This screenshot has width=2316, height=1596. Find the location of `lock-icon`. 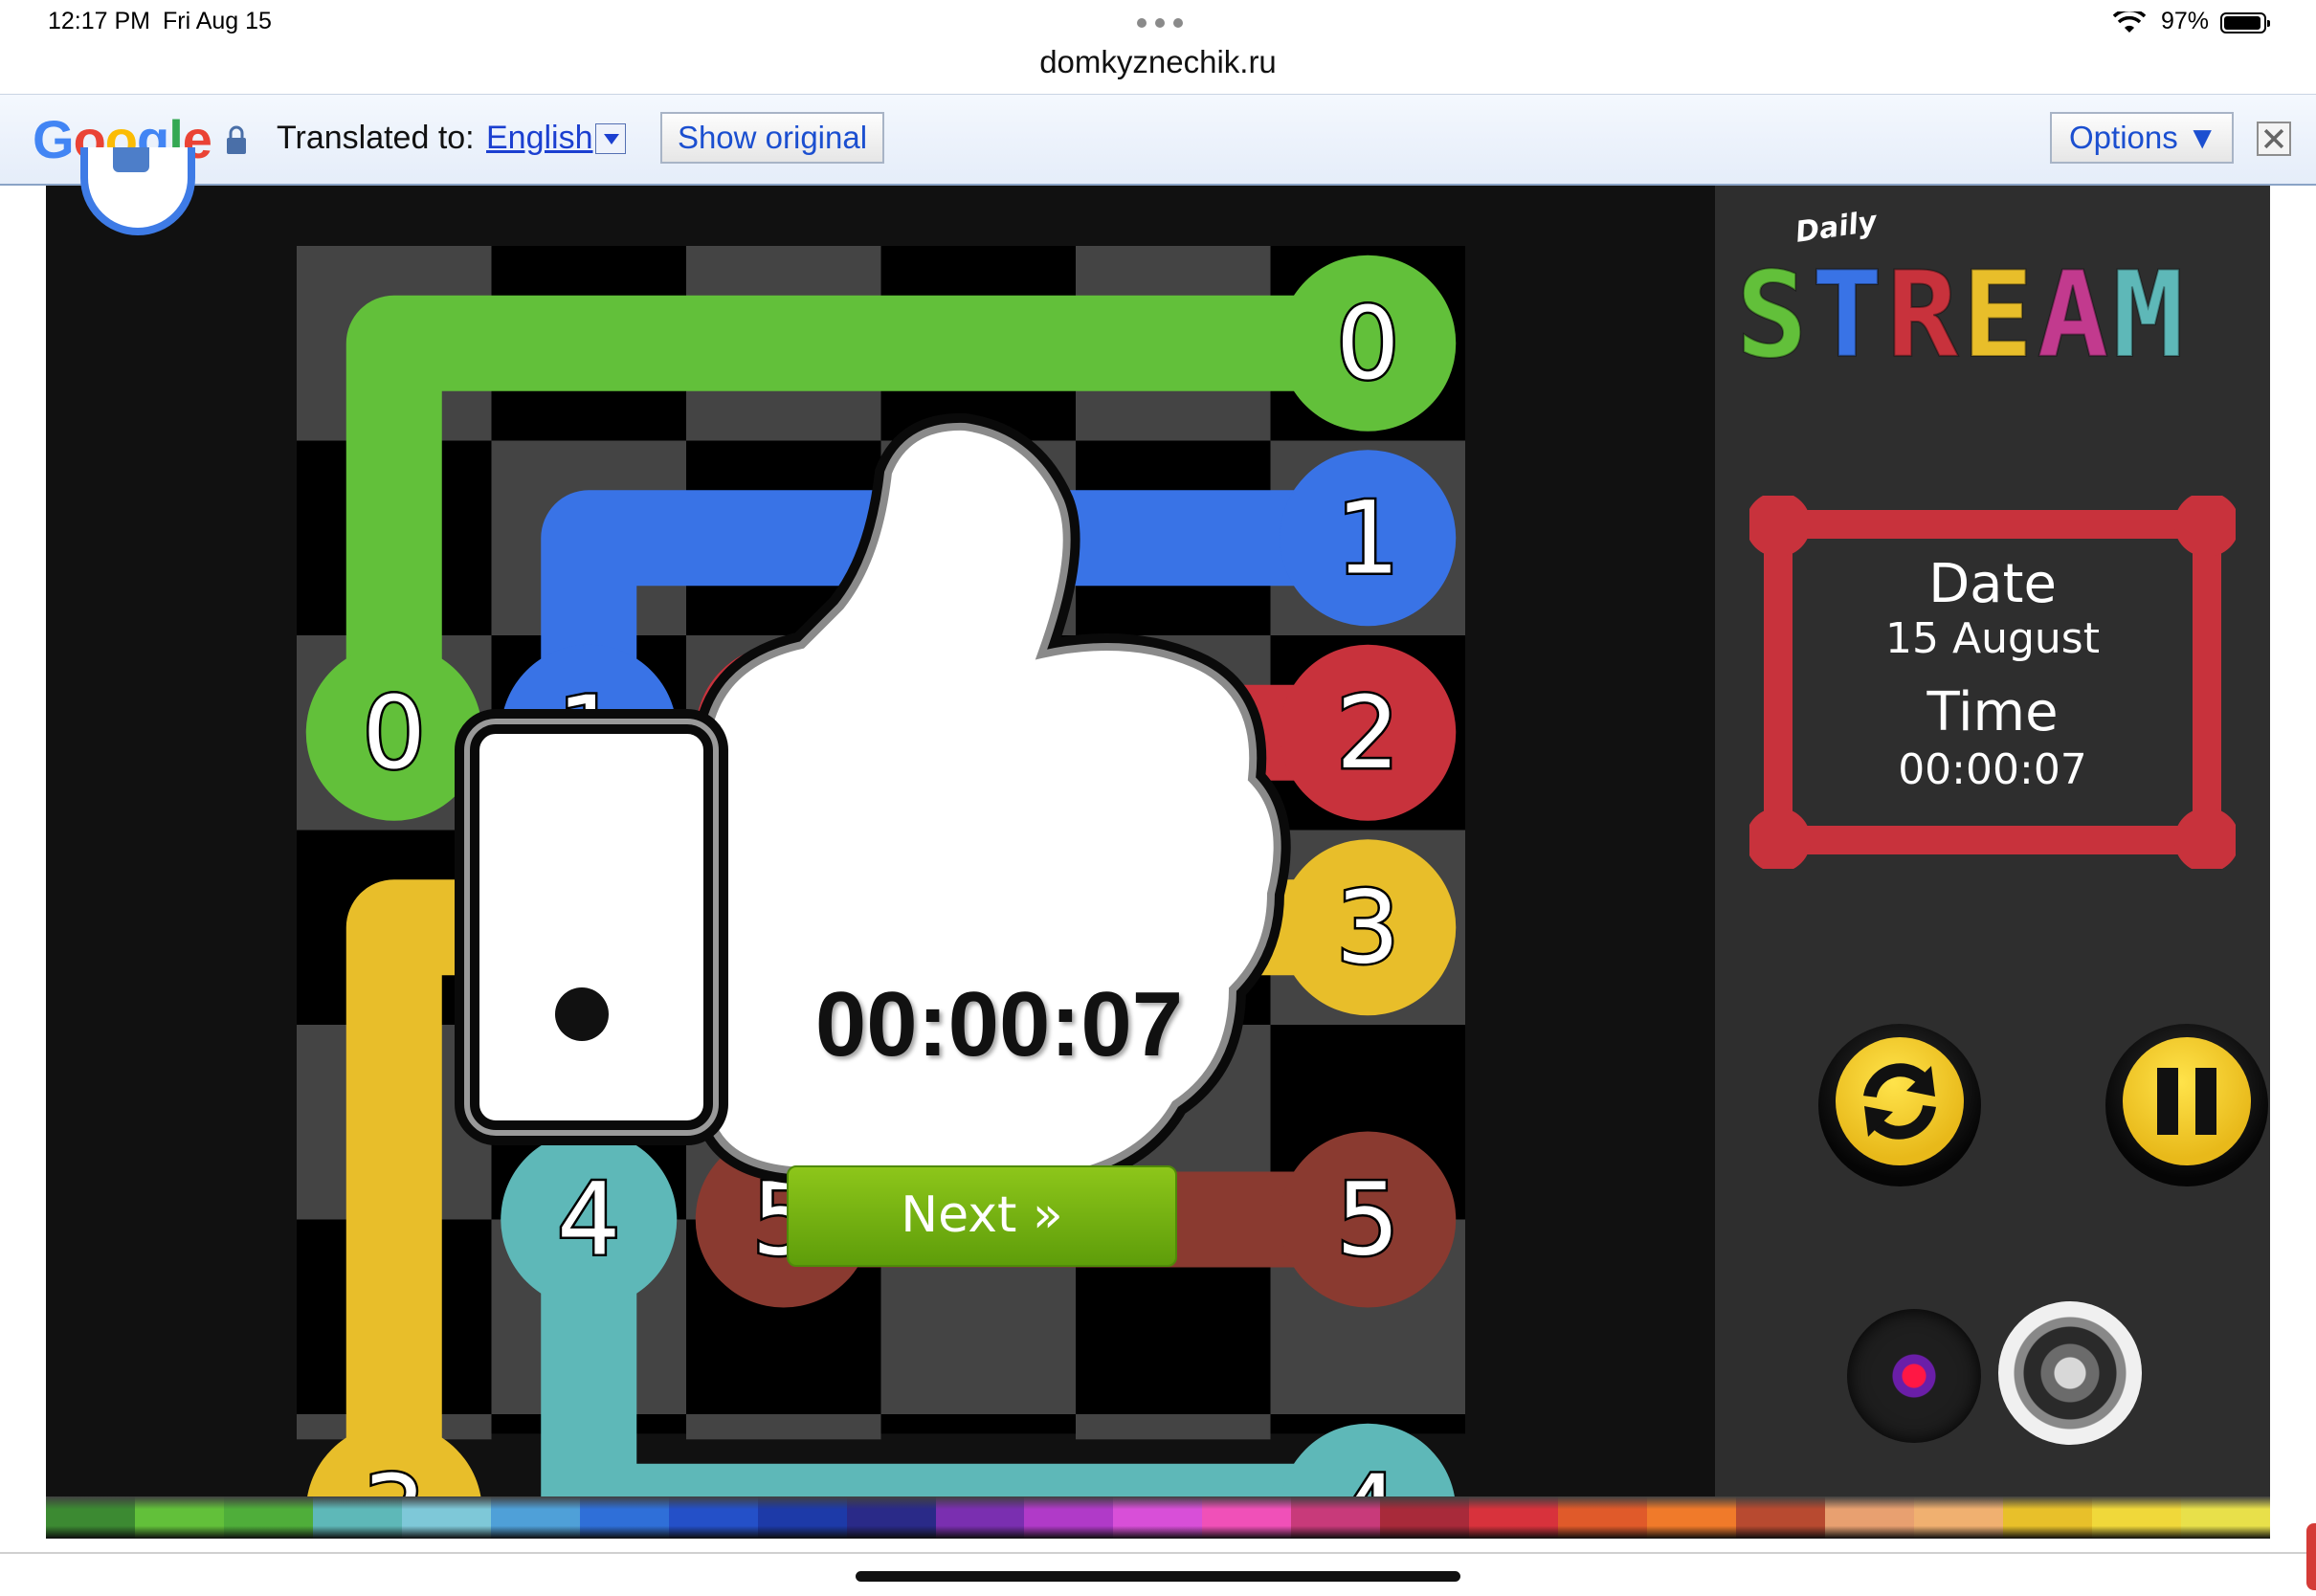

lock-icon is located at coordinates (236, 140).